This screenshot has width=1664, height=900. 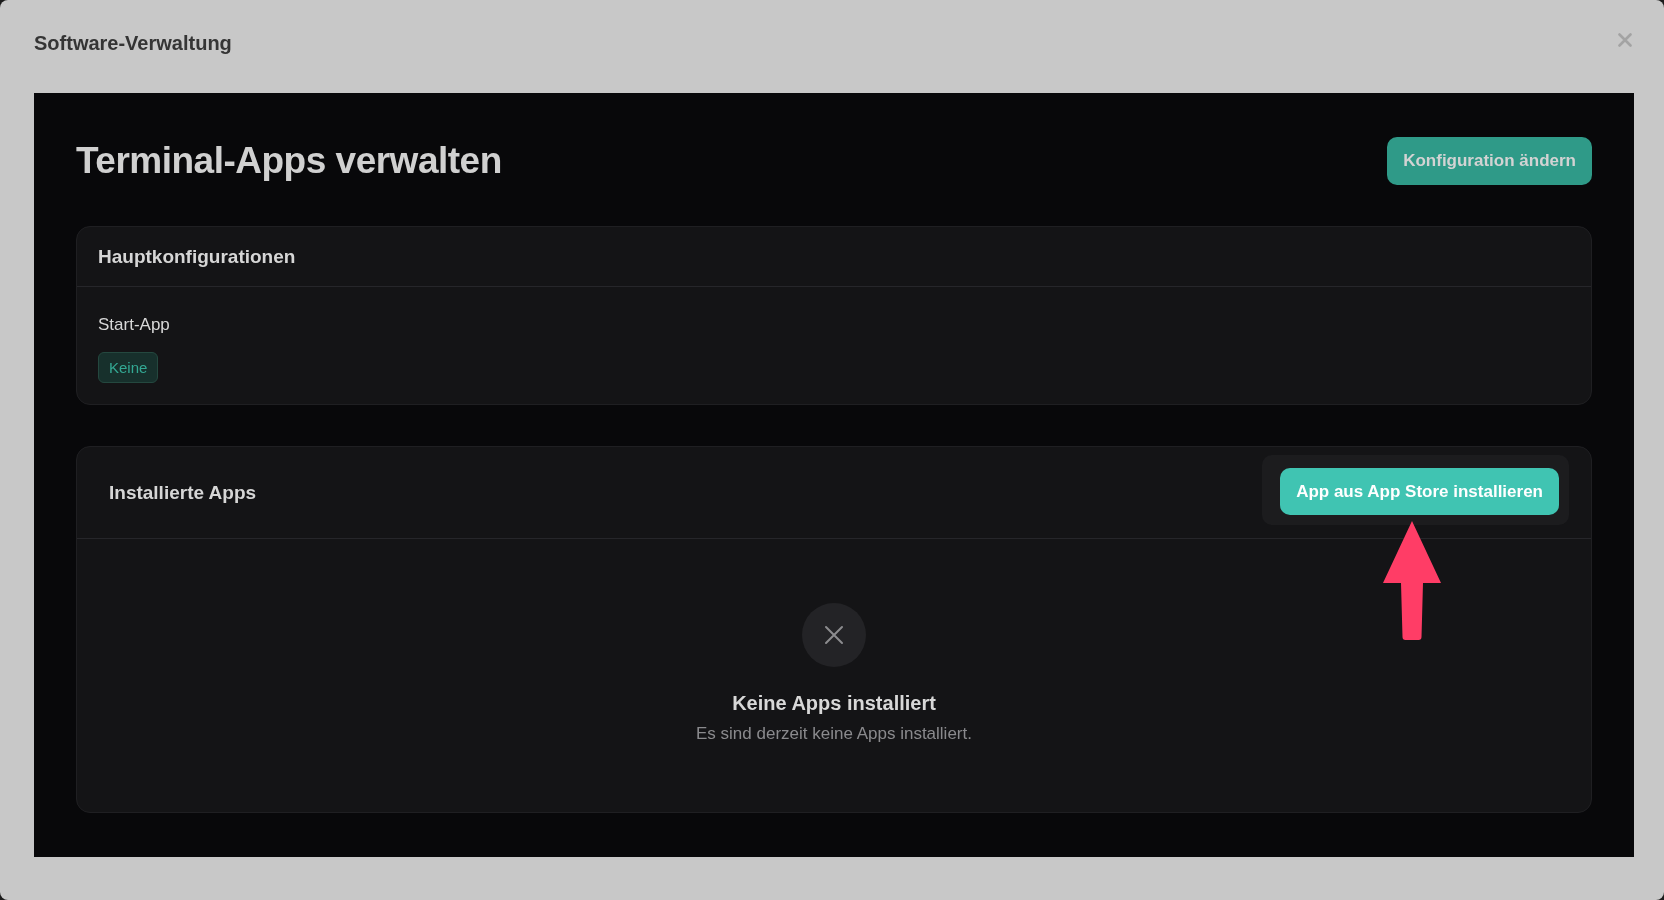 I want to click on annotation-arrow-icon, so click(x=1412, y=580).